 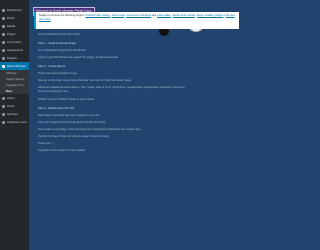 I want to click on calendar-icon, so click(x=3, y=66).